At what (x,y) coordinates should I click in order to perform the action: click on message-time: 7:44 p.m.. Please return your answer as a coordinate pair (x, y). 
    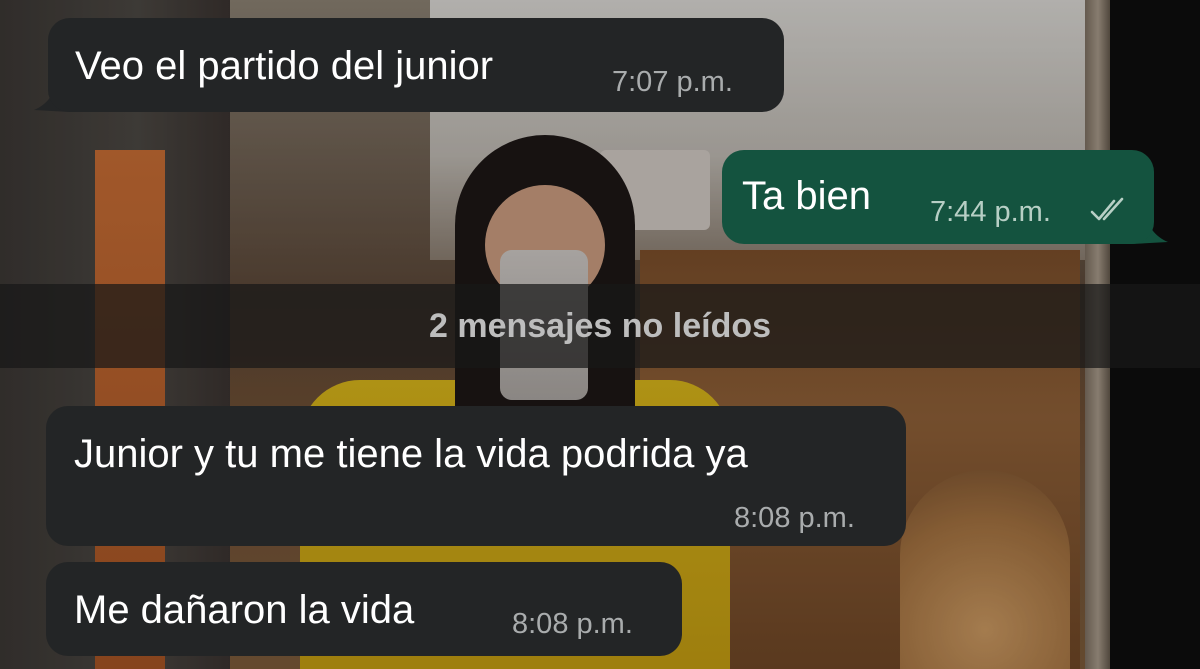
    Looking at the image, I should click on (990, 212).